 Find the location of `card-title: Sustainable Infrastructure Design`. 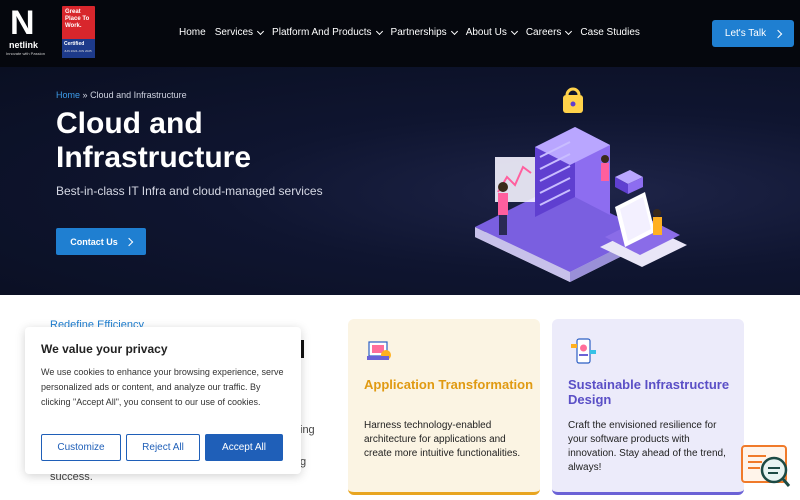

card-title: Sustainable Infrastructure Design is located at coordinates (649, 392).